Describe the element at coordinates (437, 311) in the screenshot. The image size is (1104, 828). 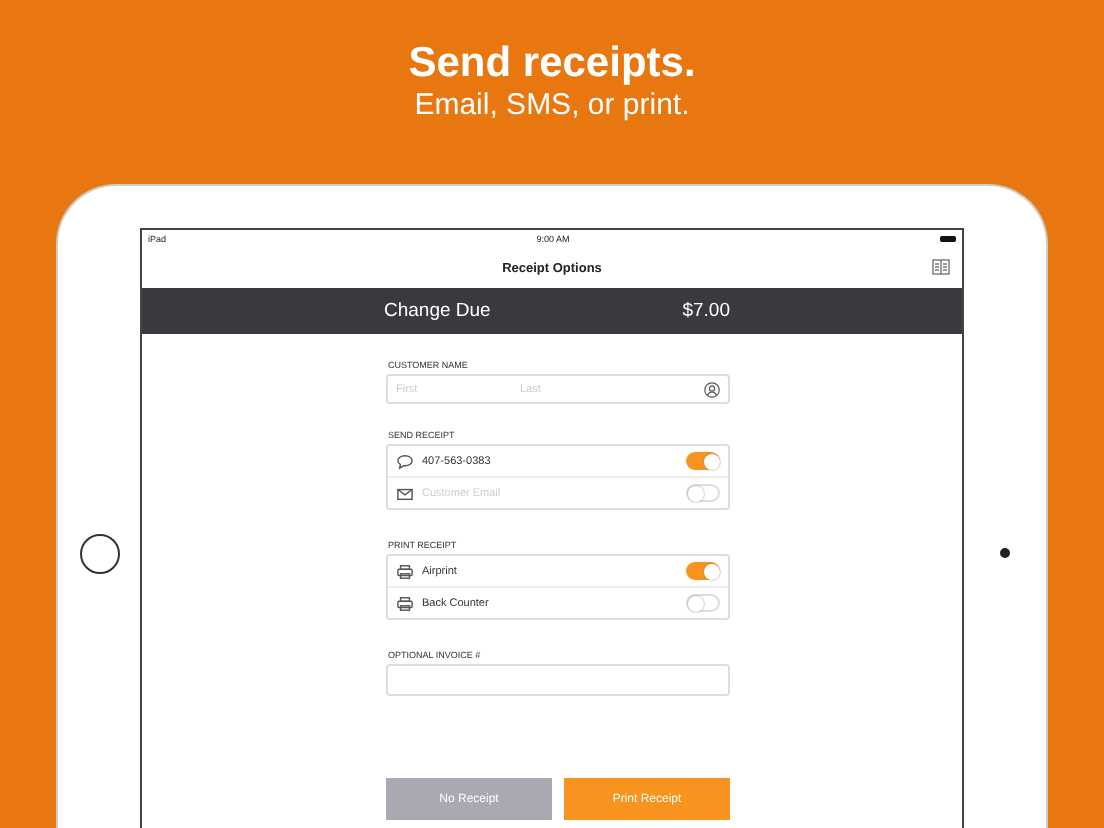
I see `change-due-label: Change Due` at that location.